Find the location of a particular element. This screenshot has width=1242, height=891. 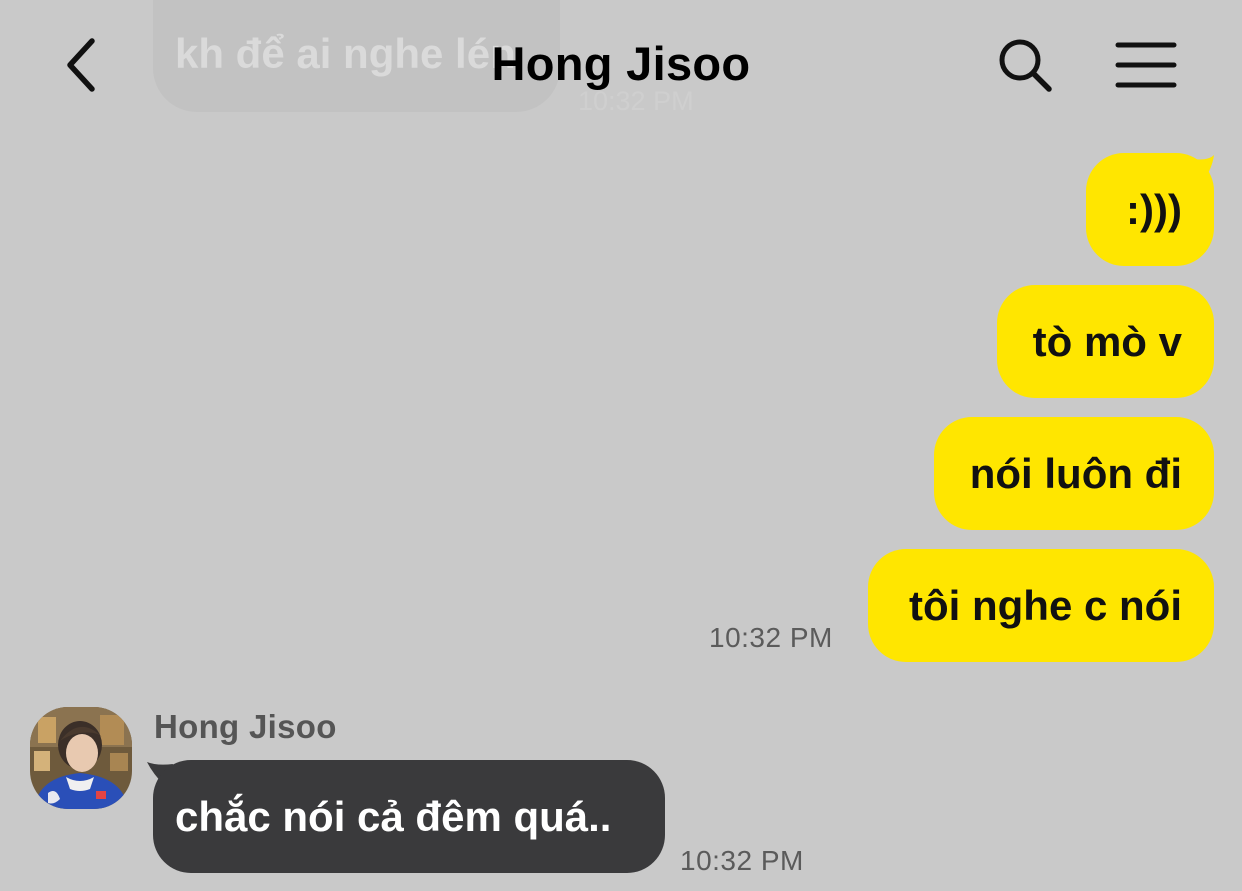

incoming-message-time: 10:32 PM is located at coordinates (742, 860).